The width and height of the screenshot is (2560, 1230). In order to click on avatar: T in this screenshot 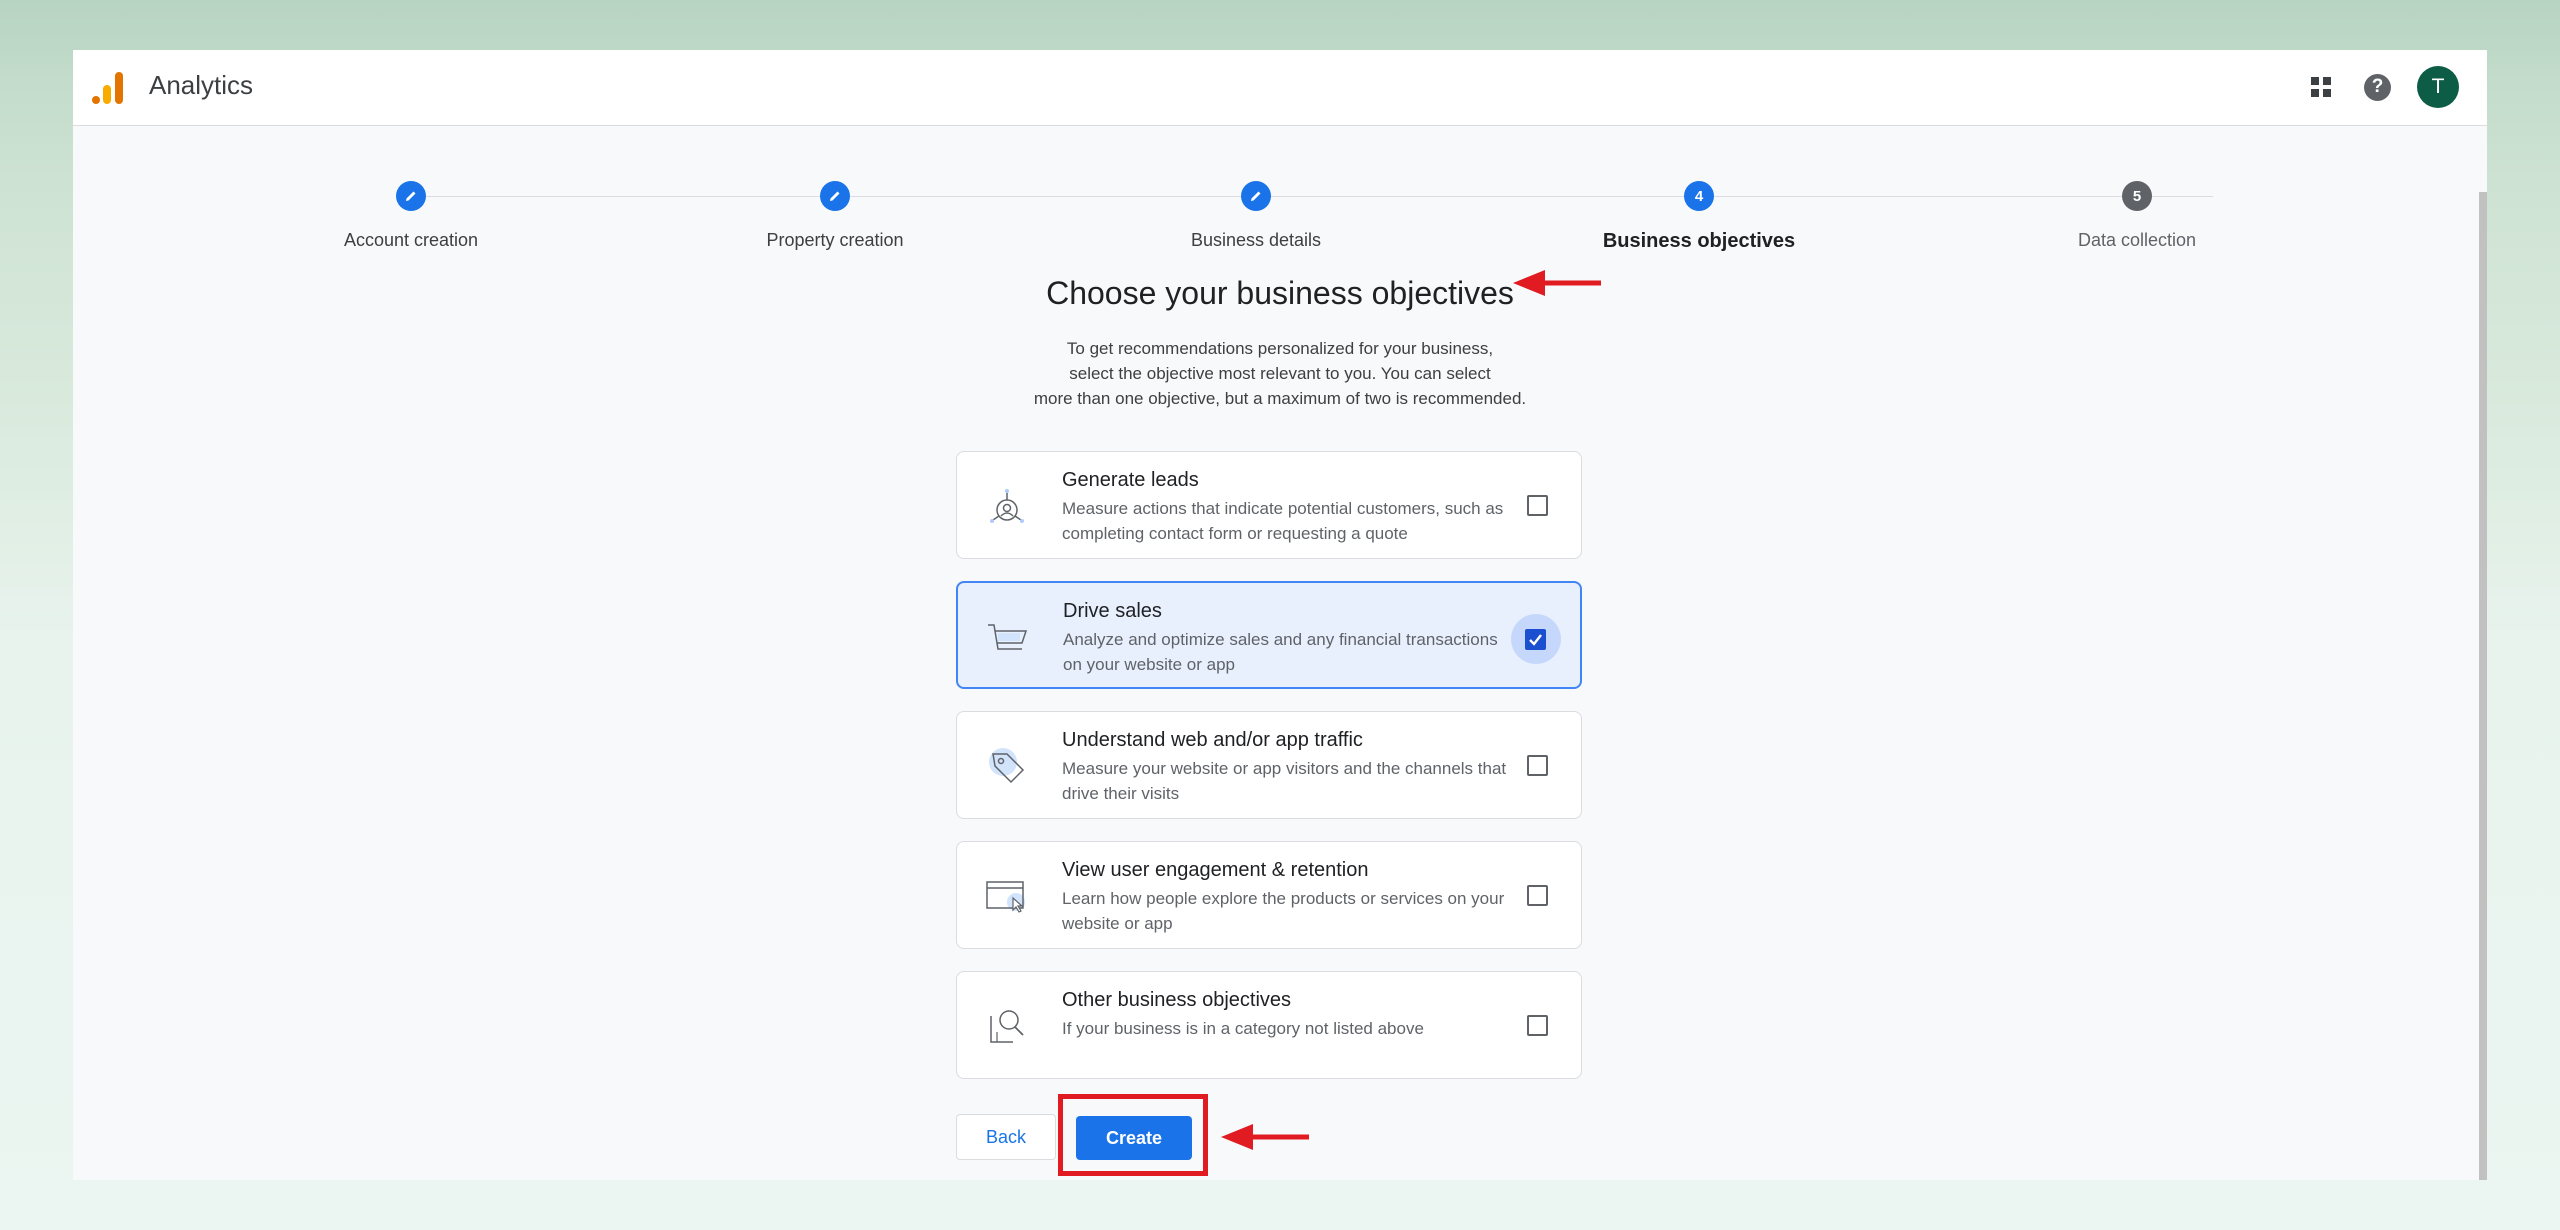, I will do `click(2438, 87)`.